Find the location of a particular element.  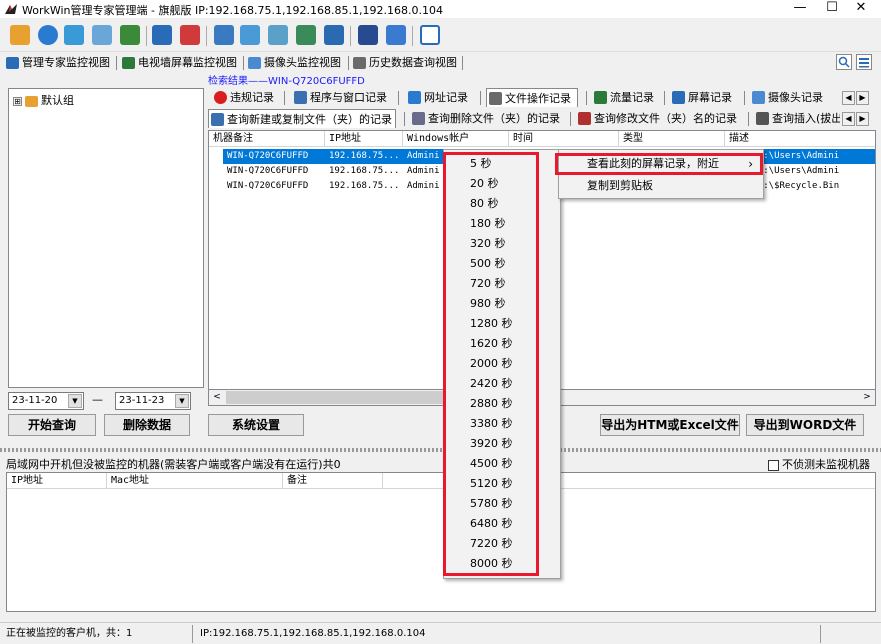

layout-icon is located at coordinates (368, 35).